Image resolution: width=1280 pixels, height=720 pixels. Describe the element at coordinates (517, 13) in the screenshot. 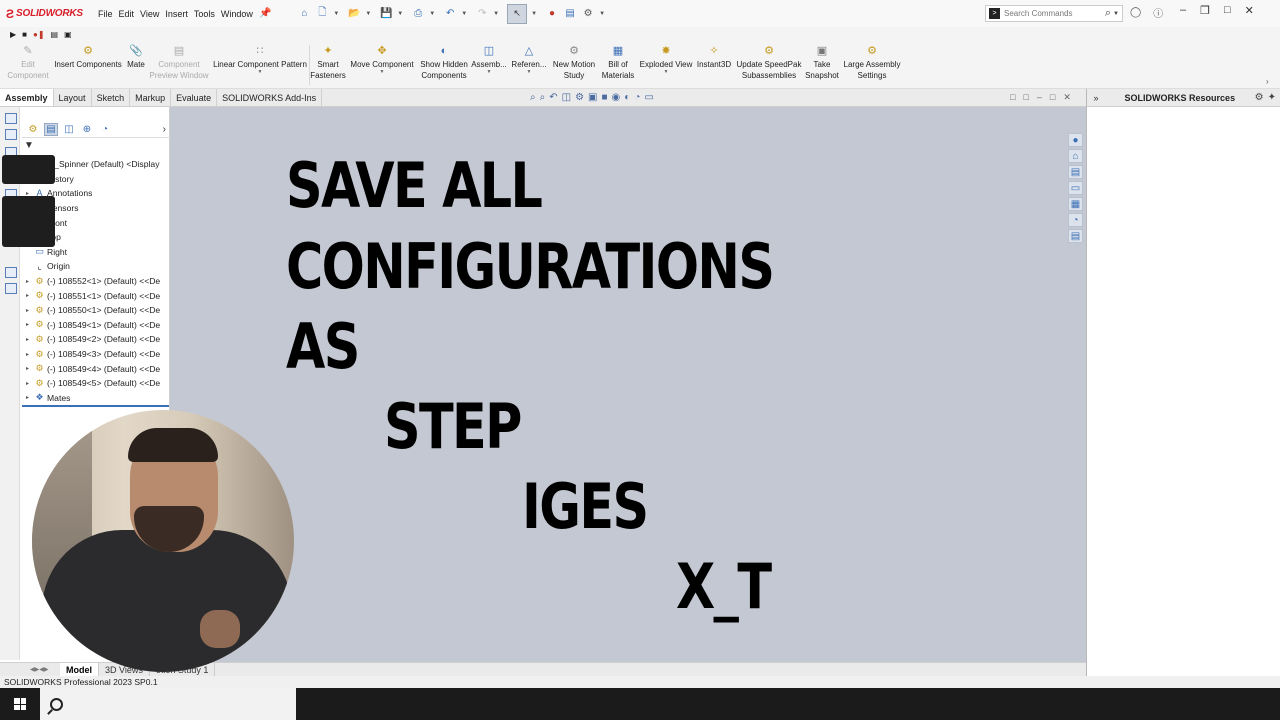

I see `select-arrow-icon: ↖` at that location.